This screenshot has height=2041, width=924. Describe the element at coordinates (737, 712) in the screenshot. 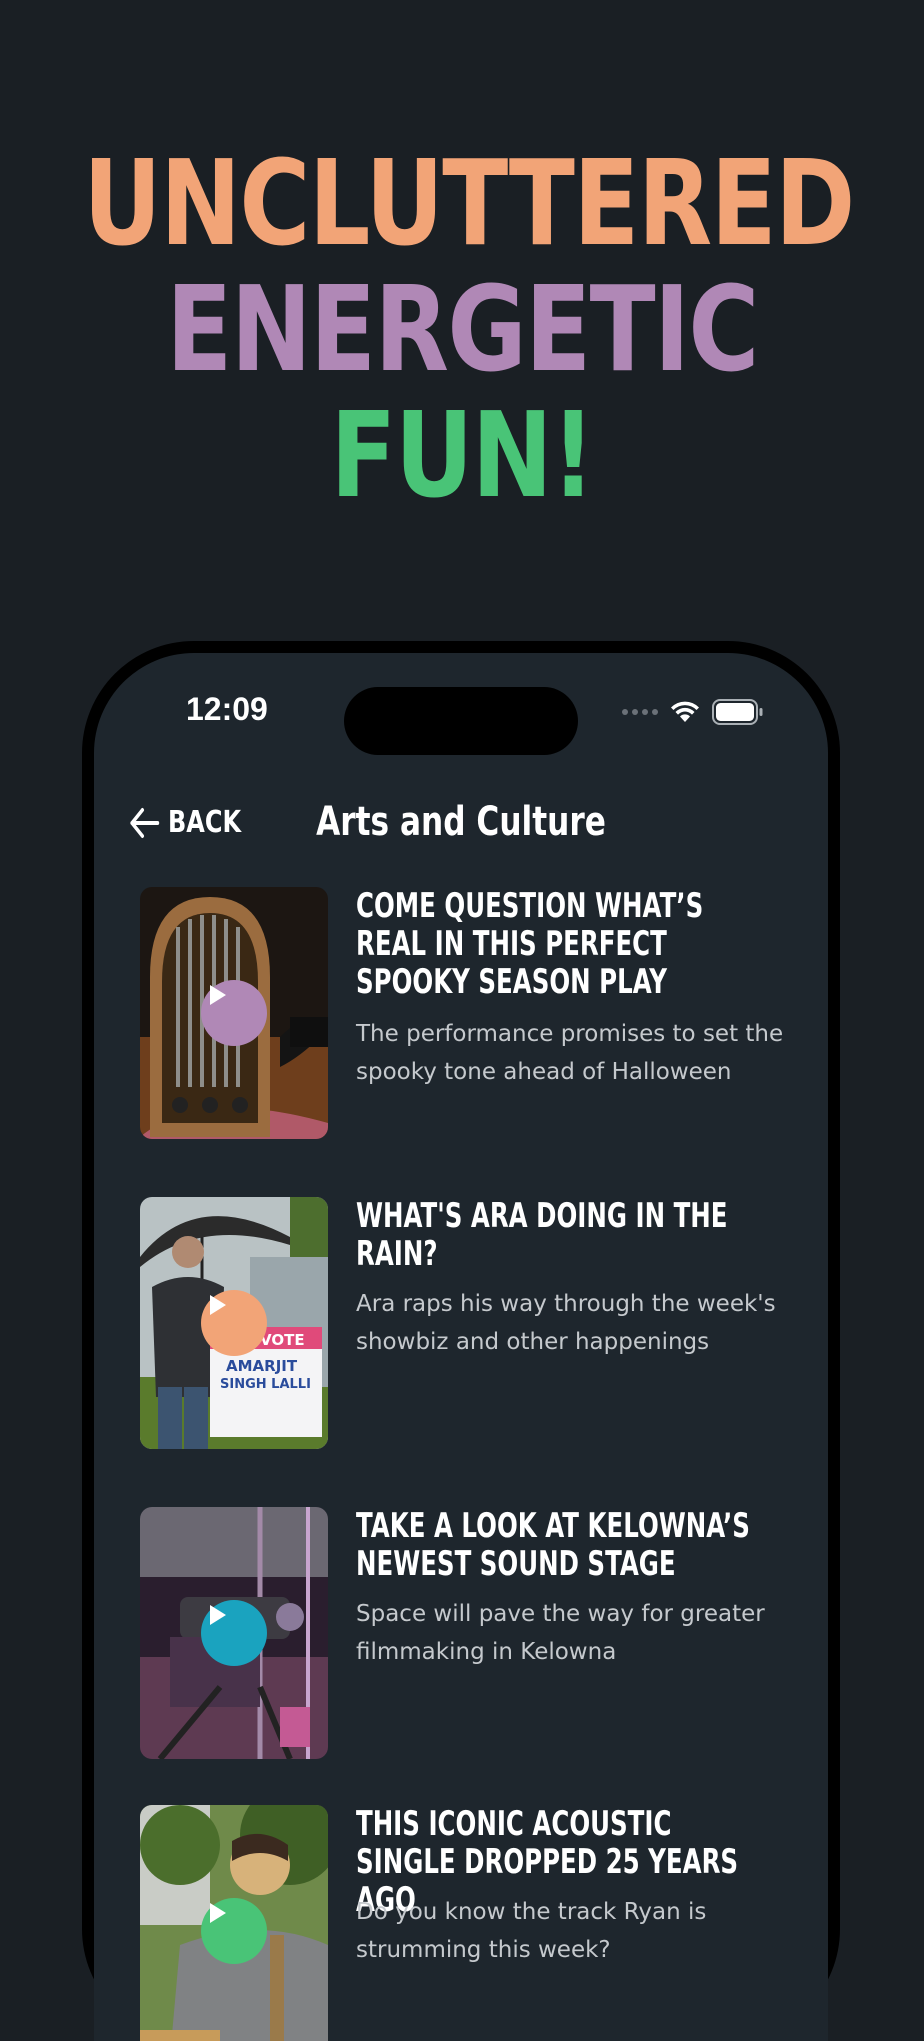

I see `battery-icon` at that location.